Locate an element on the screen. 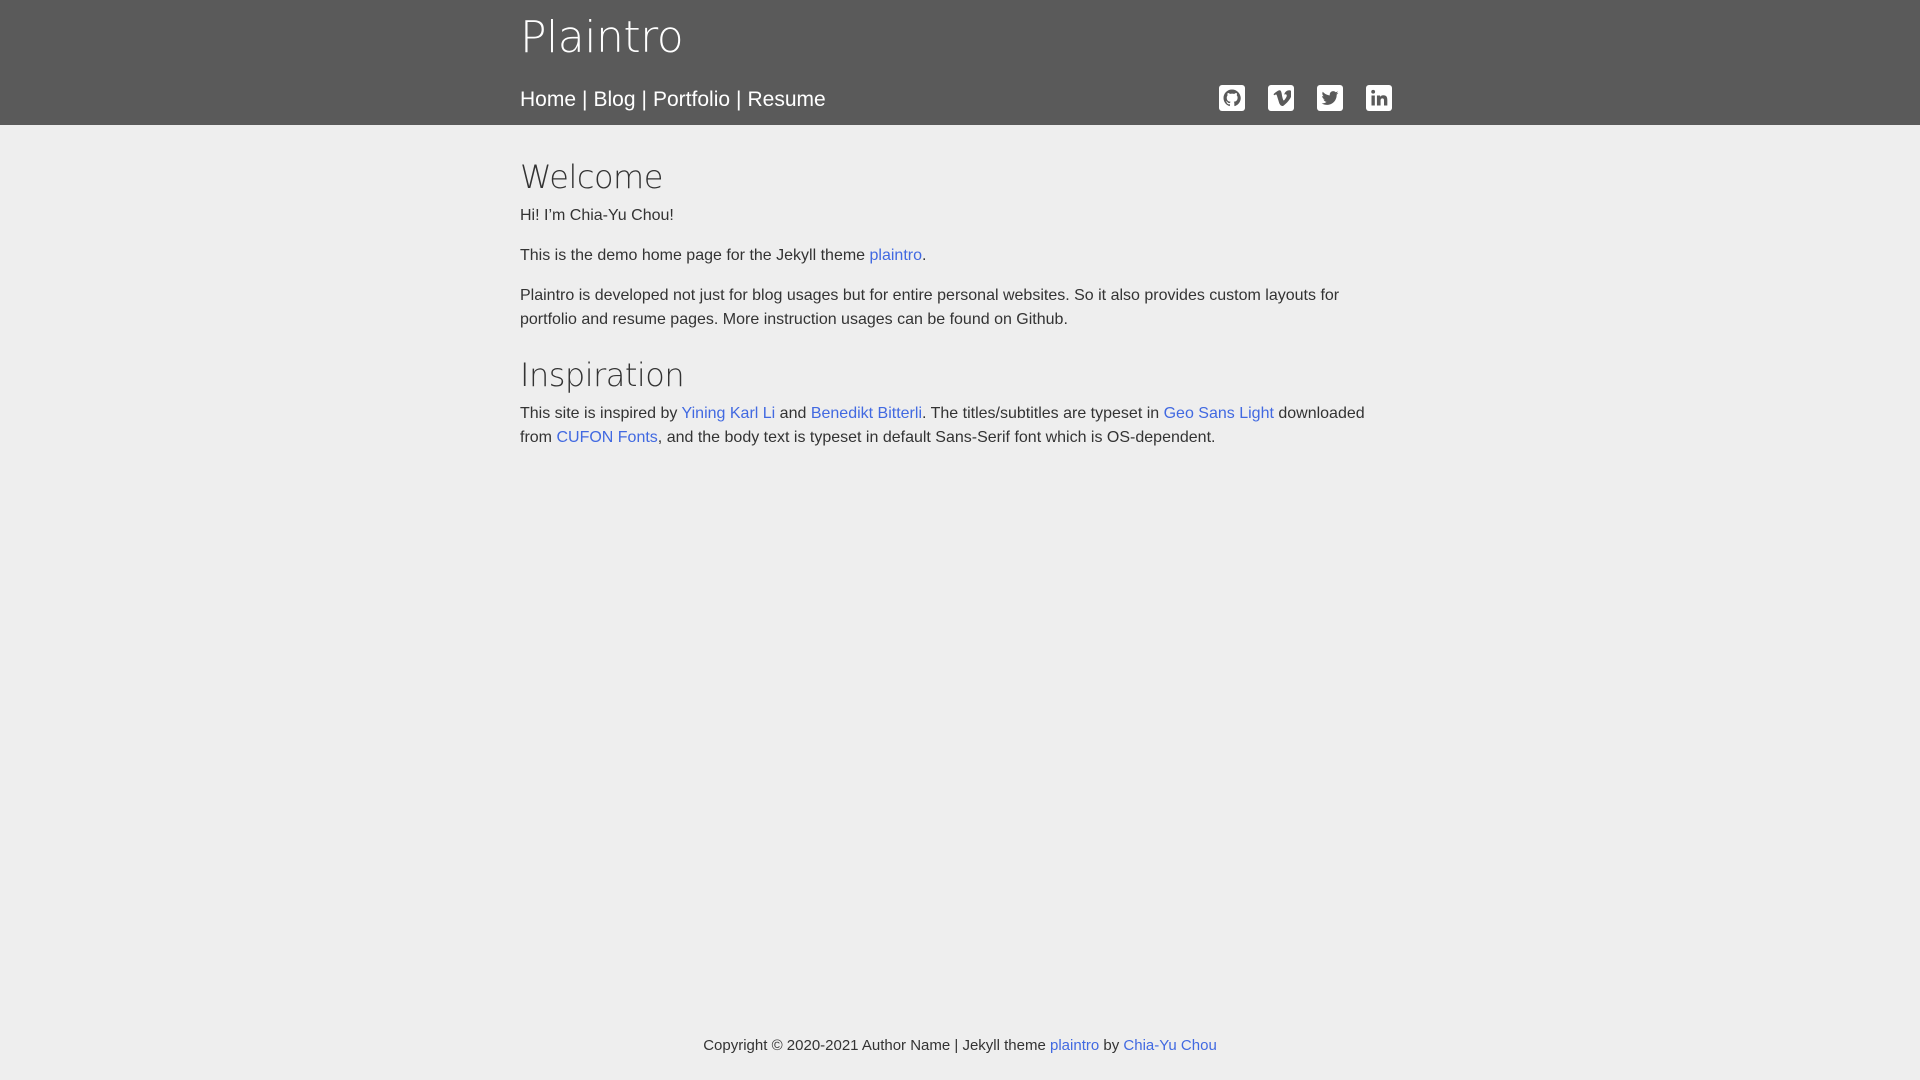 Image resolution: width=1920 pixels, height=1080 pixels. cufon-fonts-link: CUFON Fonts is located at coordinates (606, 437).